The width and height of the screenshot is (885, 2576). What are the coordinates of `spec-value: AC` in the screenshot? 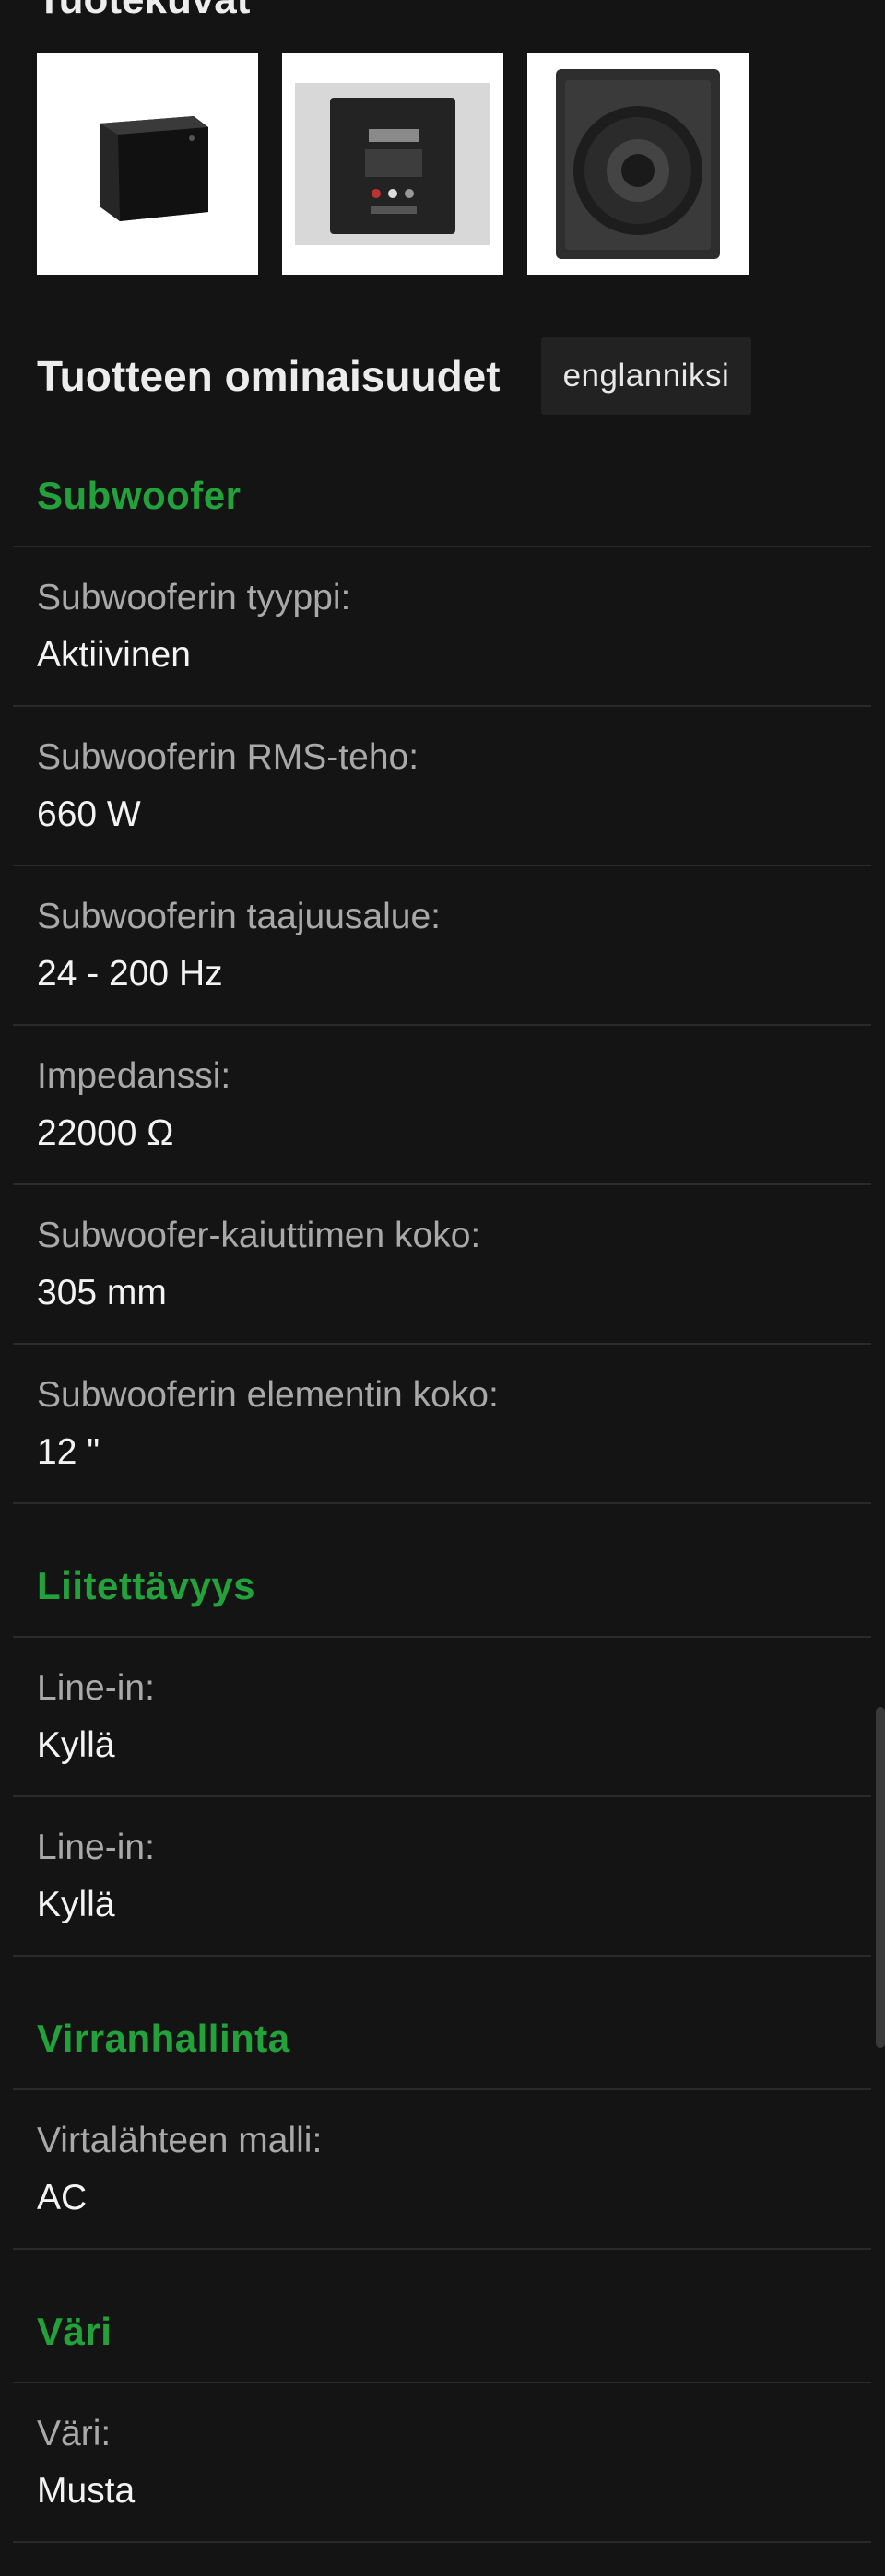 It's located at (63, 2197).